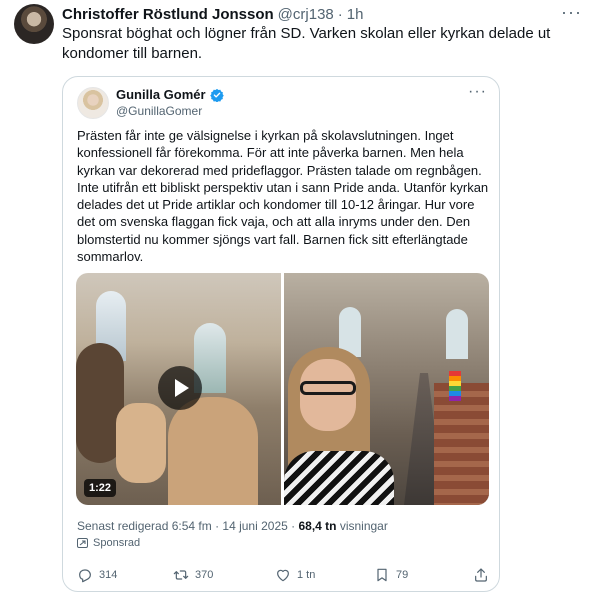  Describe the element at coordinates (159, 111) in the screenshot. I see `quoted-author-handle: @GunillaGomer` at that location.